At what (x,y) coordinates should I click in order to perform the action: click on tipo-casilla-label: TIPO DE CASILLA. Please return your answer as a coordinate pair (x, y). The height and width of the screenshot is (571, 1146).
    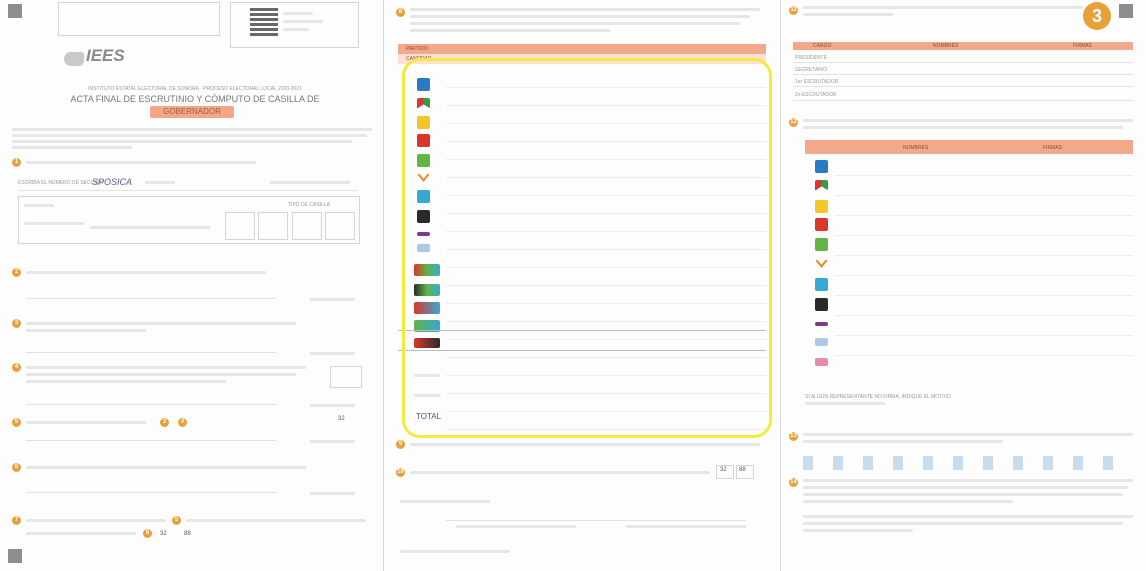
    Looking at the image, I should click on (309, 205).